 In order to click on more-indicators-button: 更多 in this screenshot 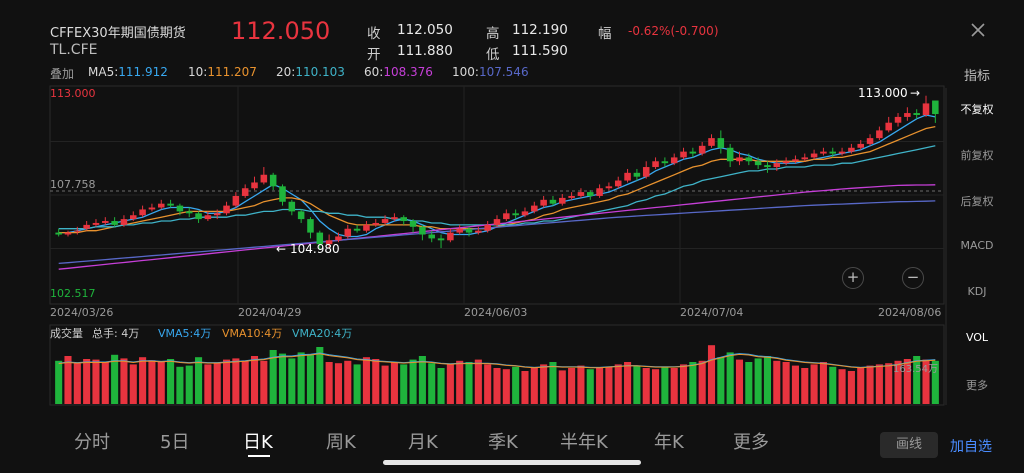, I will do `click(977, 385)`.